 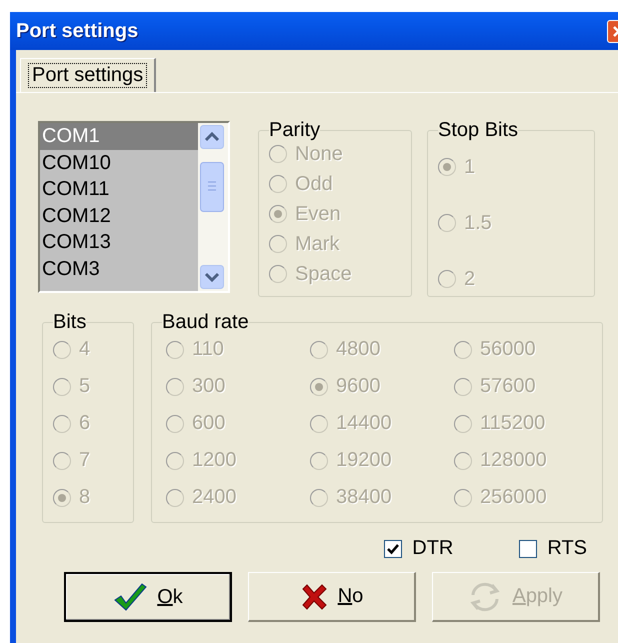 I want to click on radio-label: 110, so click(x=208, y=349).